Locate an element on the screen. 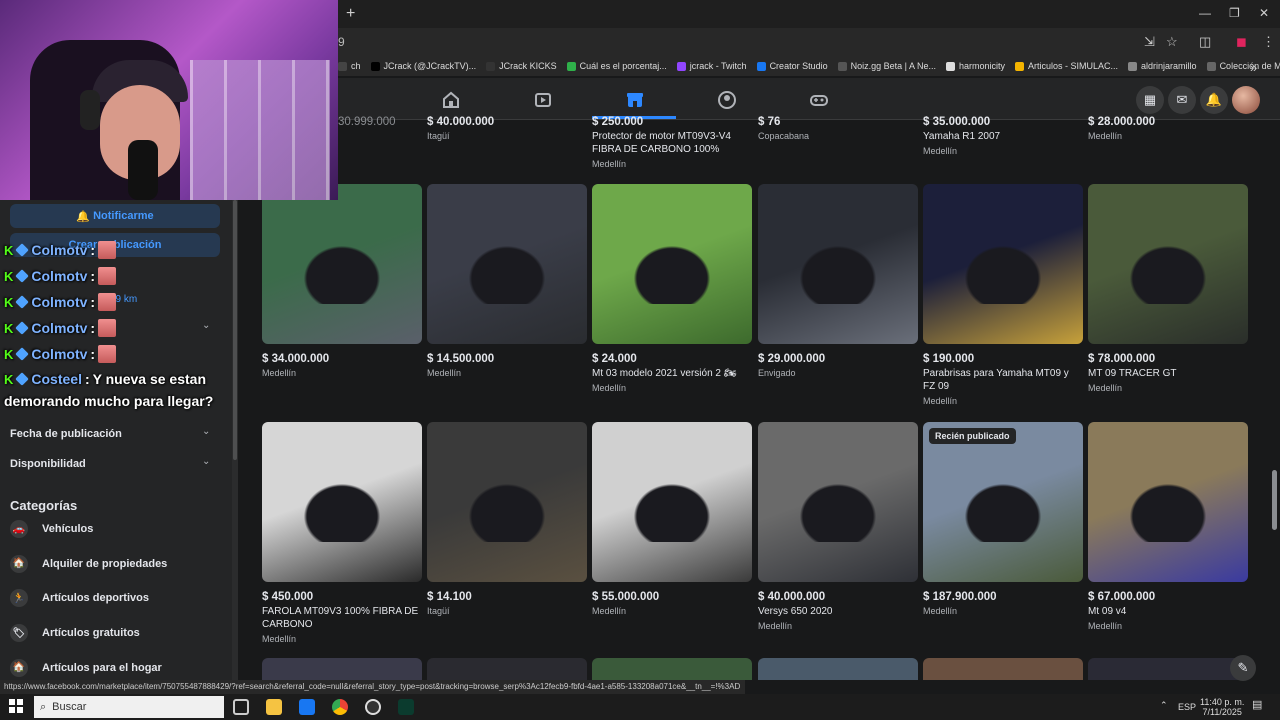  bookmark-icon is located at coordinates (761, 66).